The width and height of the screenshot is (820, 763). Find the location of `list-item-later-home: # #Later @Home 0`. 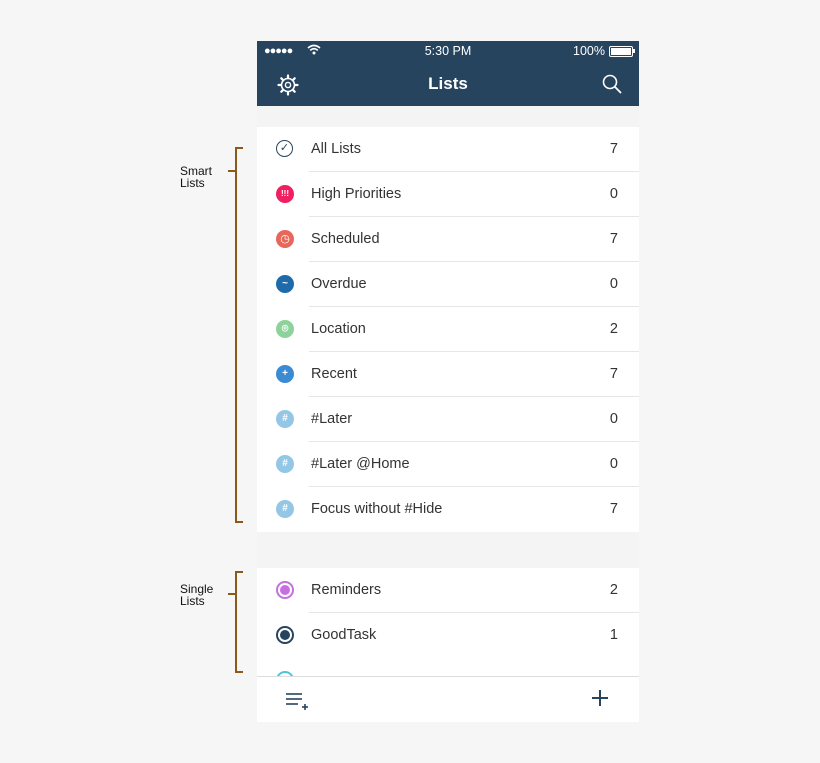

list-item-later-home: # #Later @Home 0 is located at coordinates (448, 464).